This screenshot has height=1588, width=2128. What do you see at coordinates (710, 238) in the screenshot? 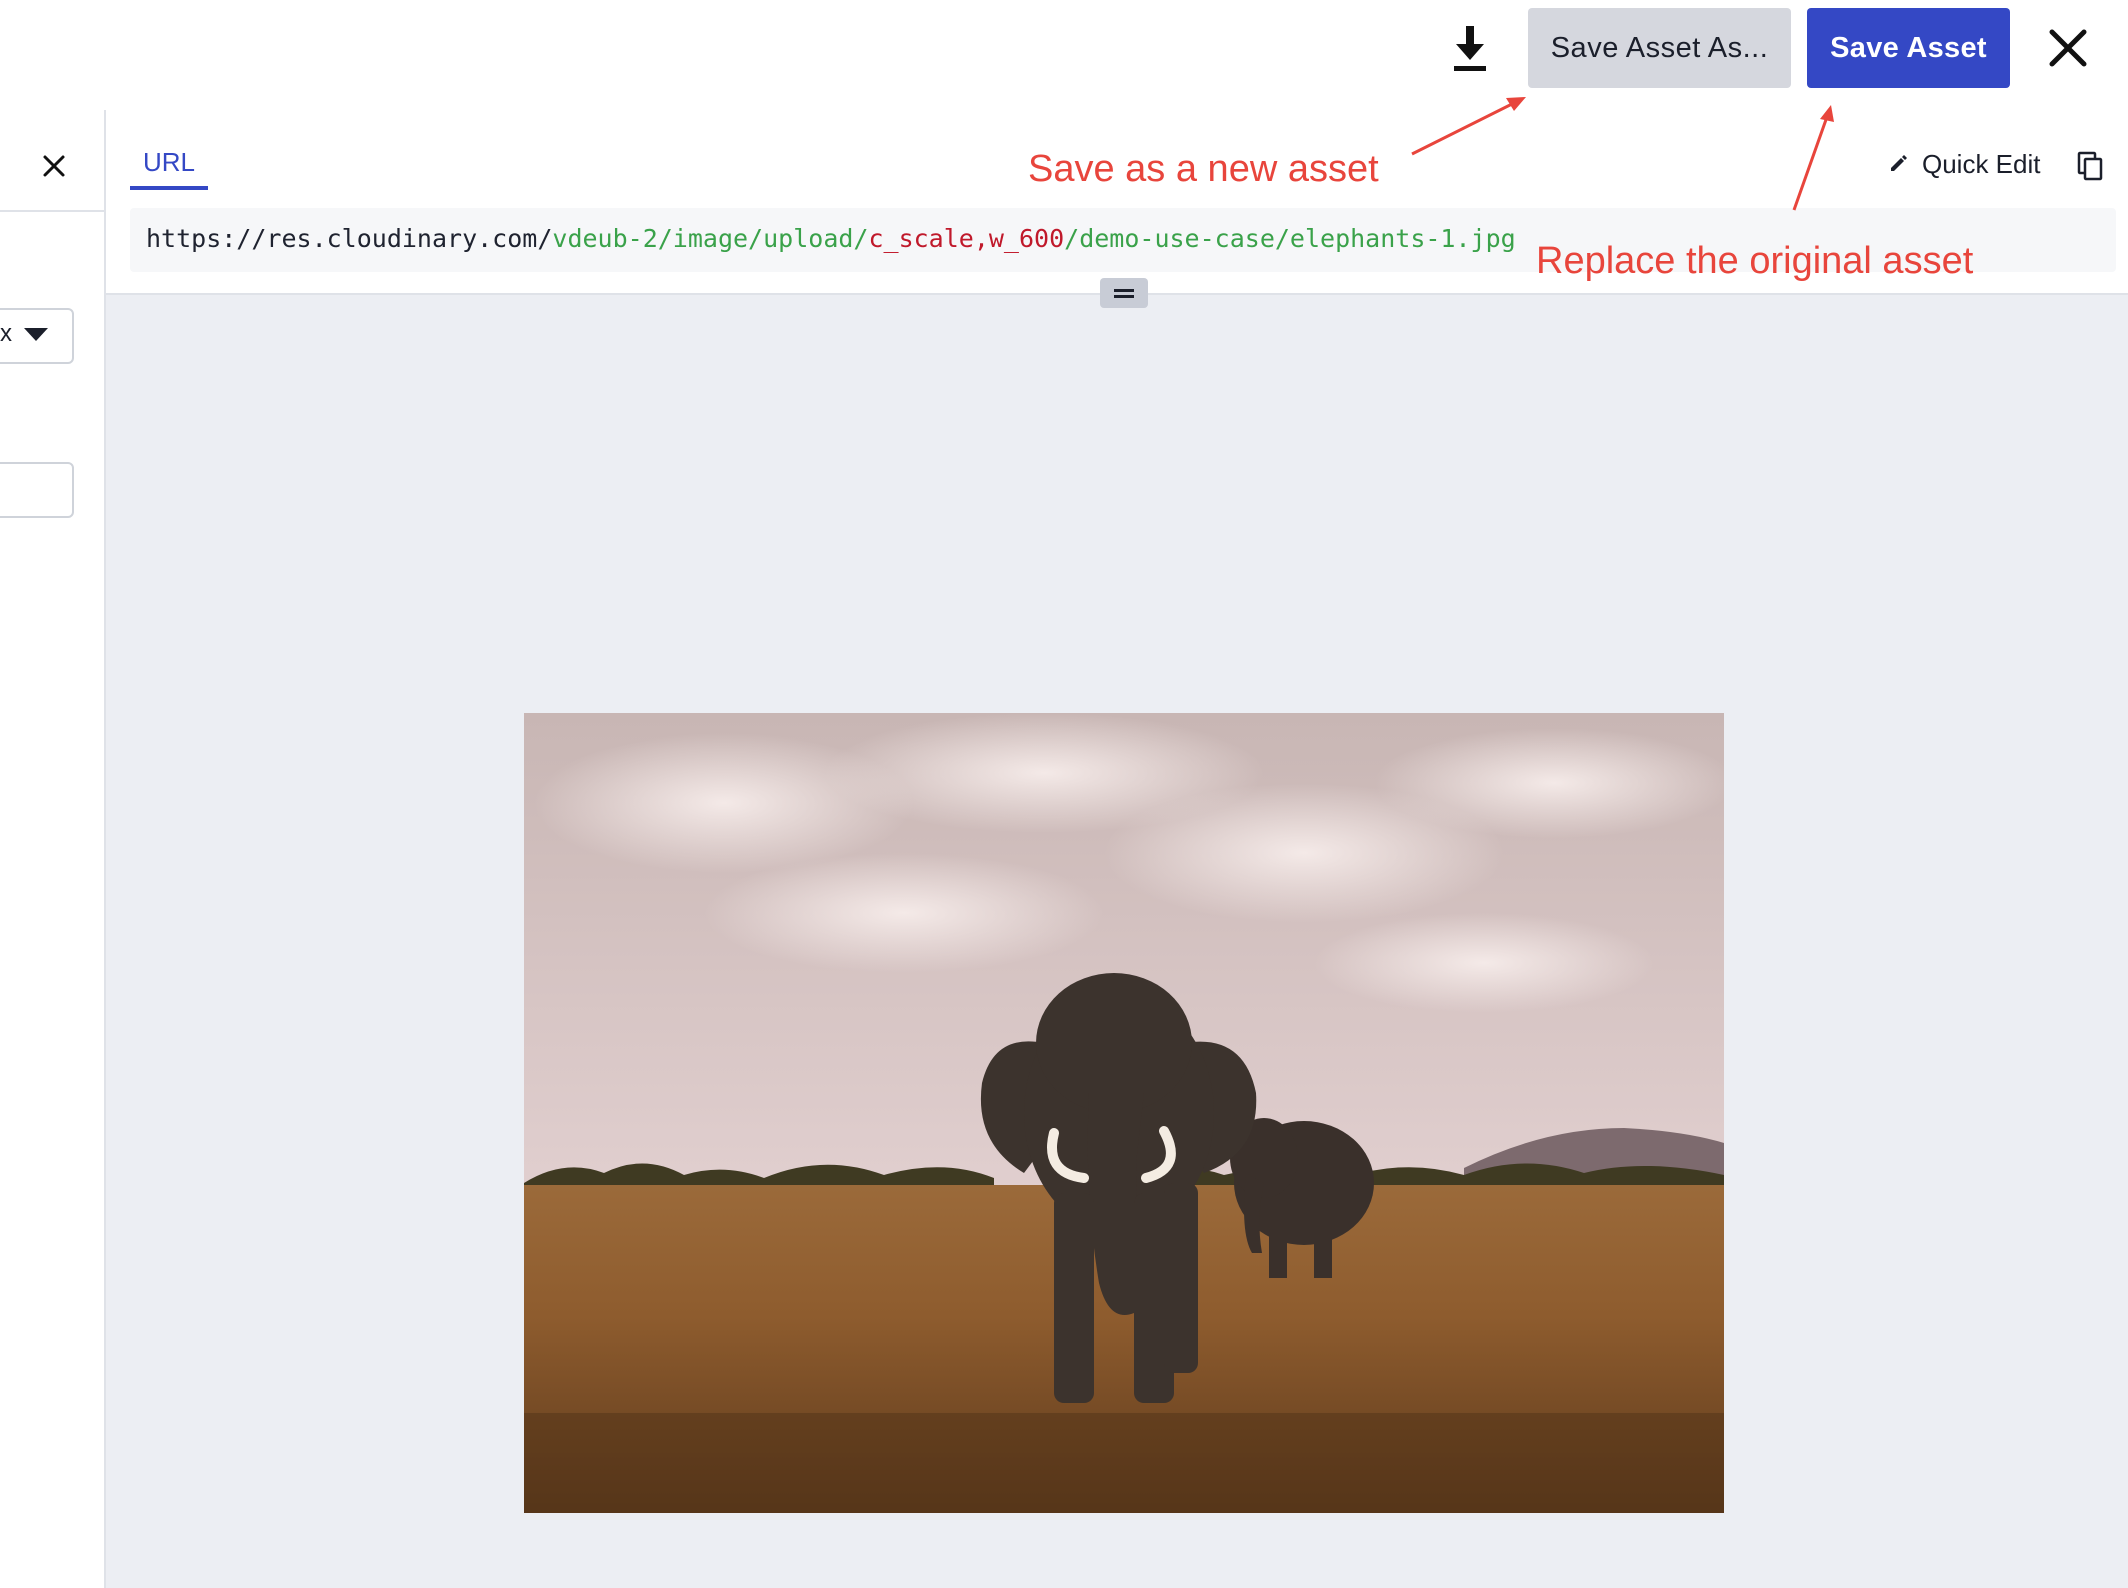
I see `url-cloud-path: vdeub-2/image/upload/` at bounding box center [710, 238].